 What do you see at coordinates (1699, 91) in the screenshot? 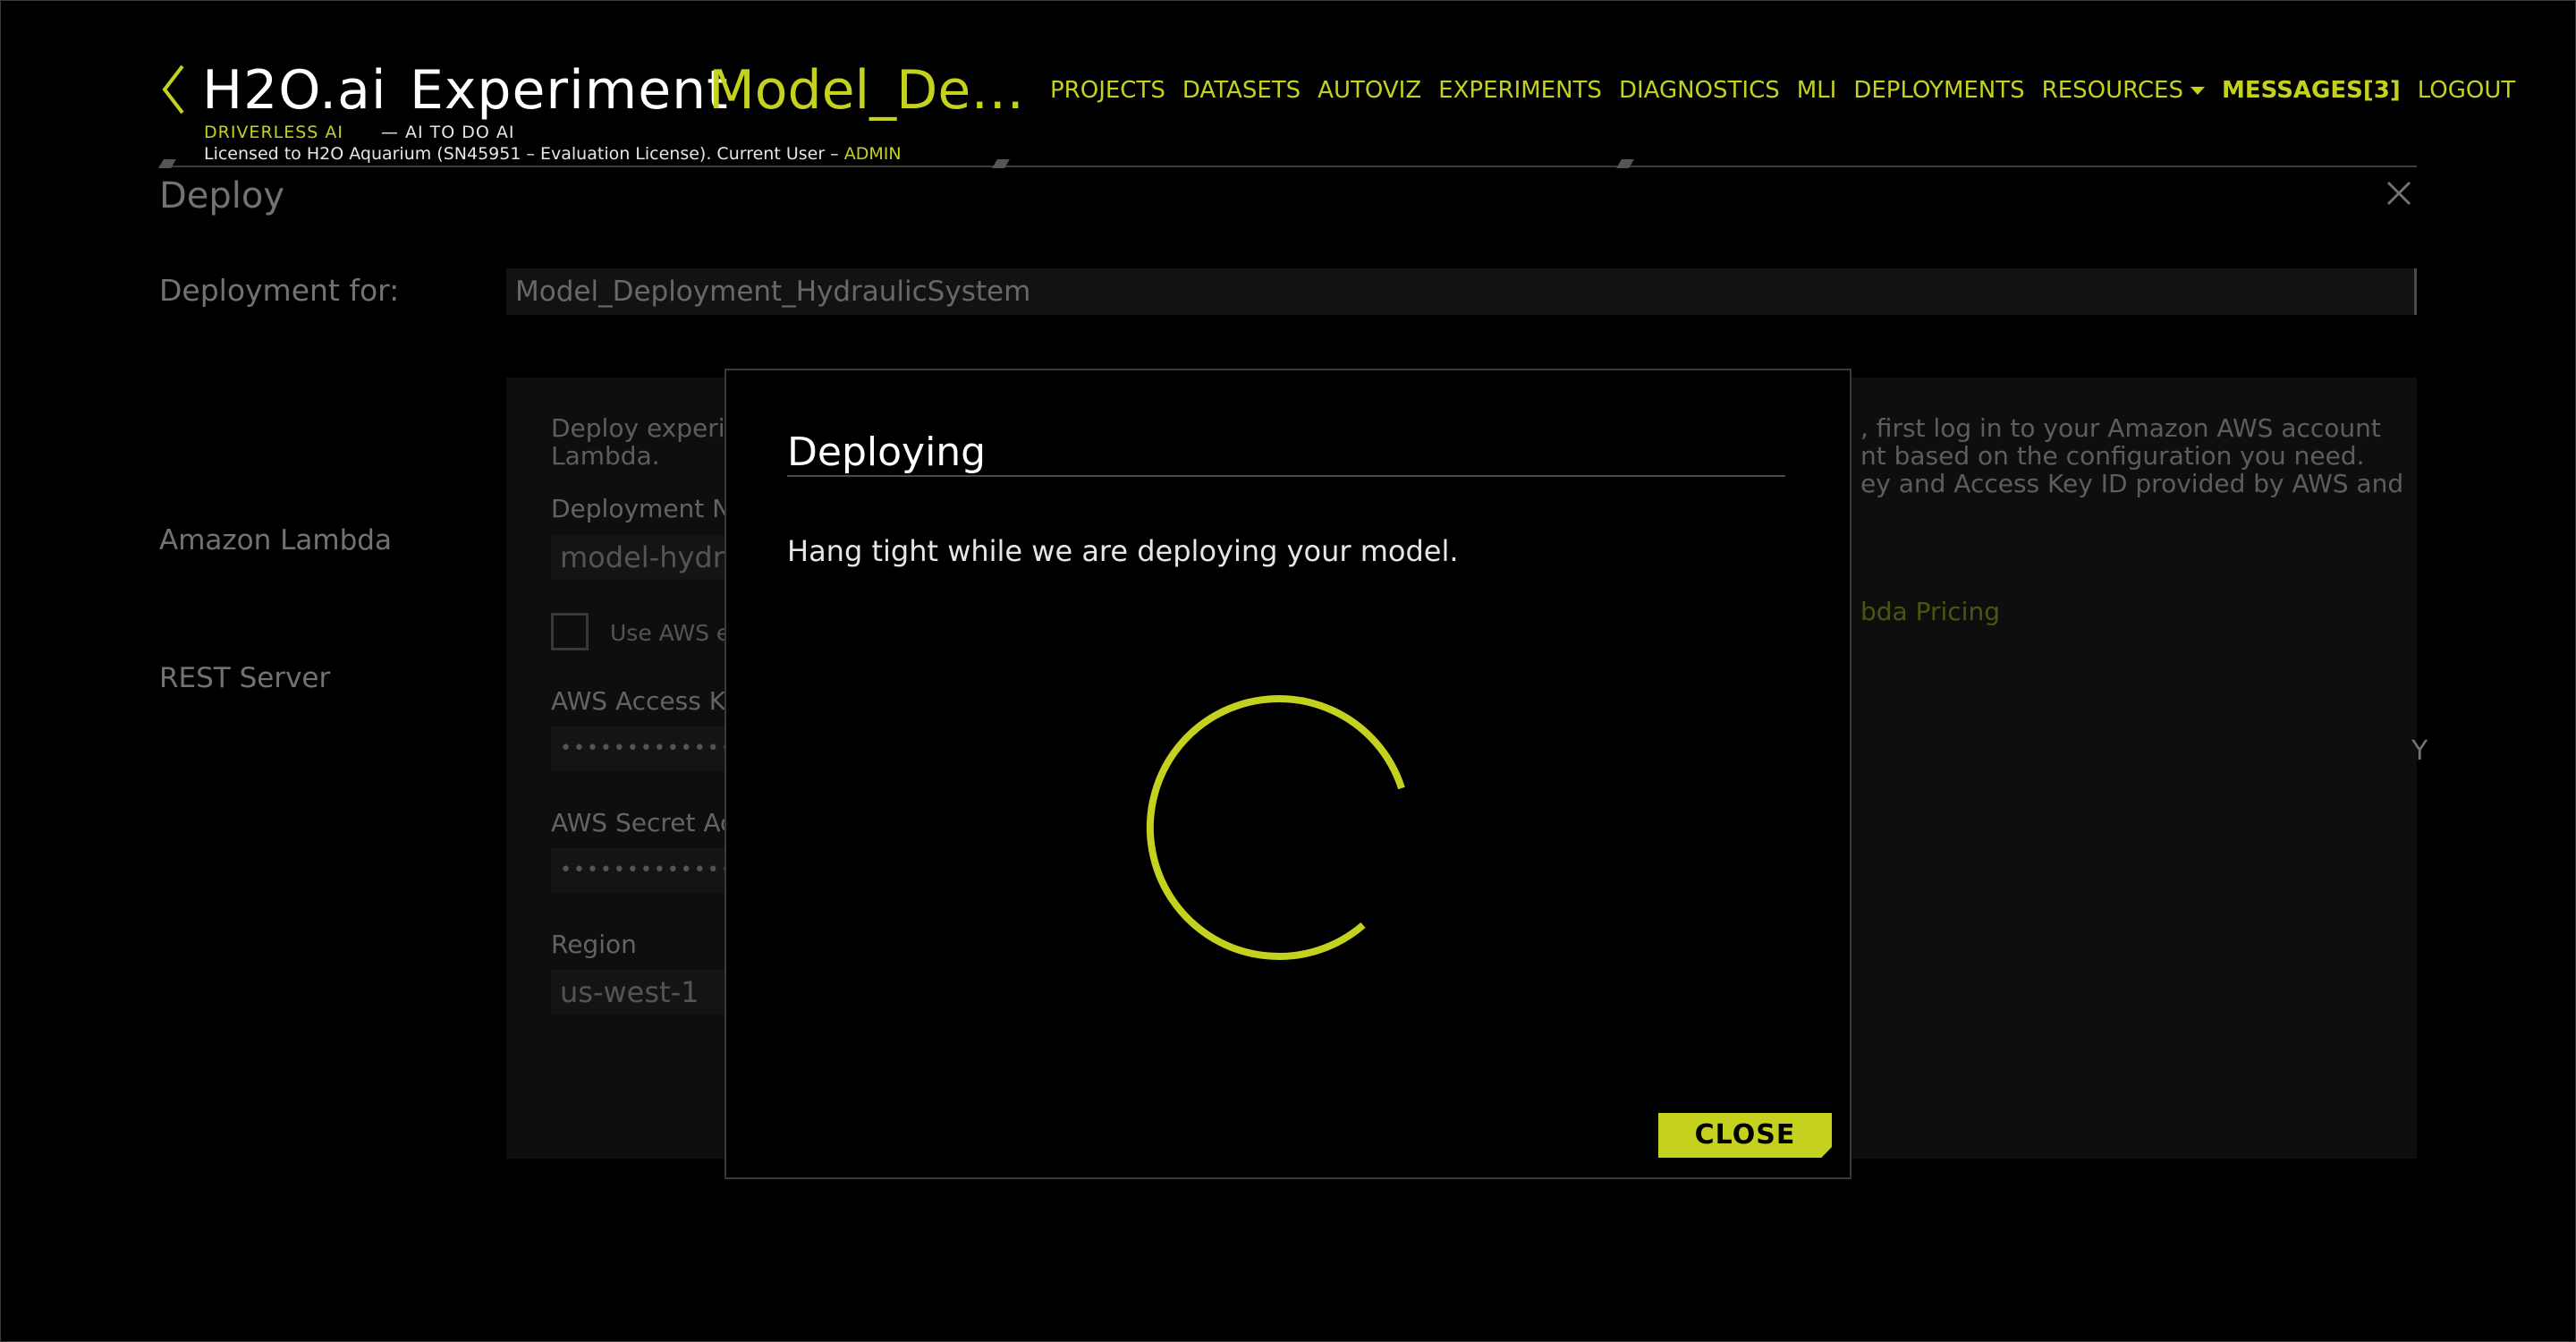
I see `nav-diagnostics: DIAGNOSTICS` at bounding box center [1699, 91].